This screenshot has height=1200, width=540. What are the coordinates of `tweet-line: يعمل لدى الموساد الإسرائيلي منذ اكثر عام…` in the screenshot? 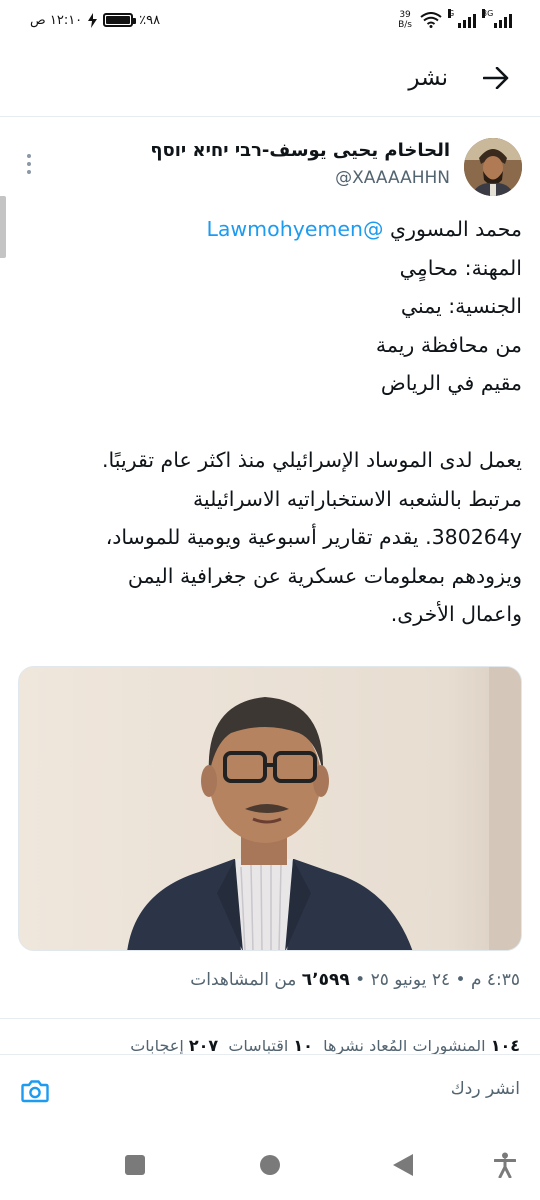 It's located at (312, 460).